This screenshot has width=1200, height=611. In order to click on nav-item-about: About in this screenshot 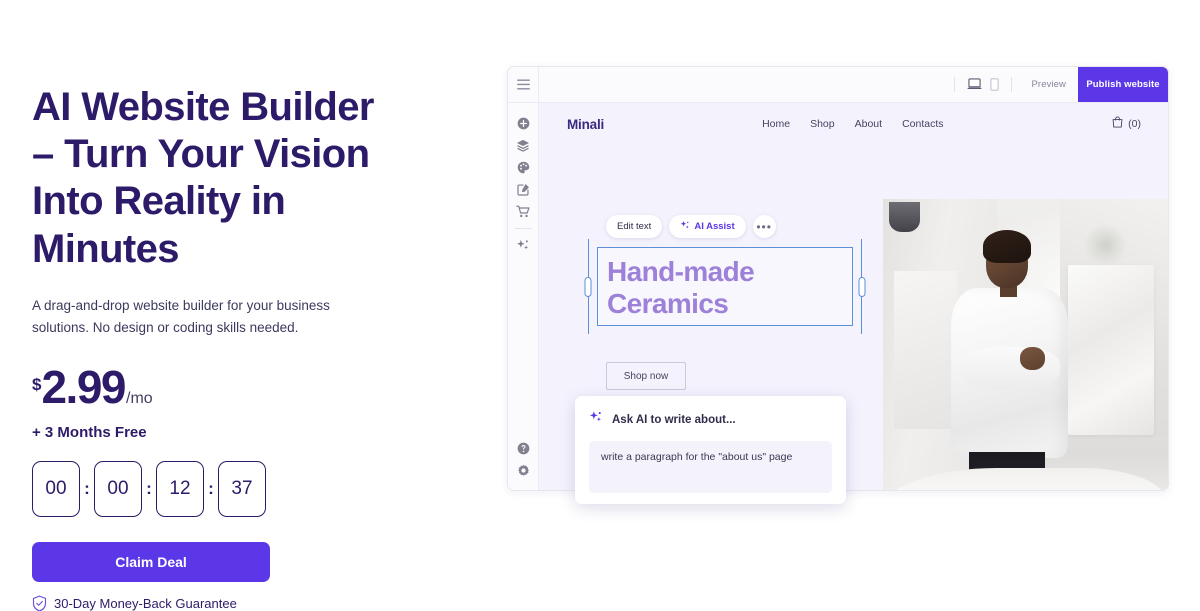, I will do `click(868, 124)`.